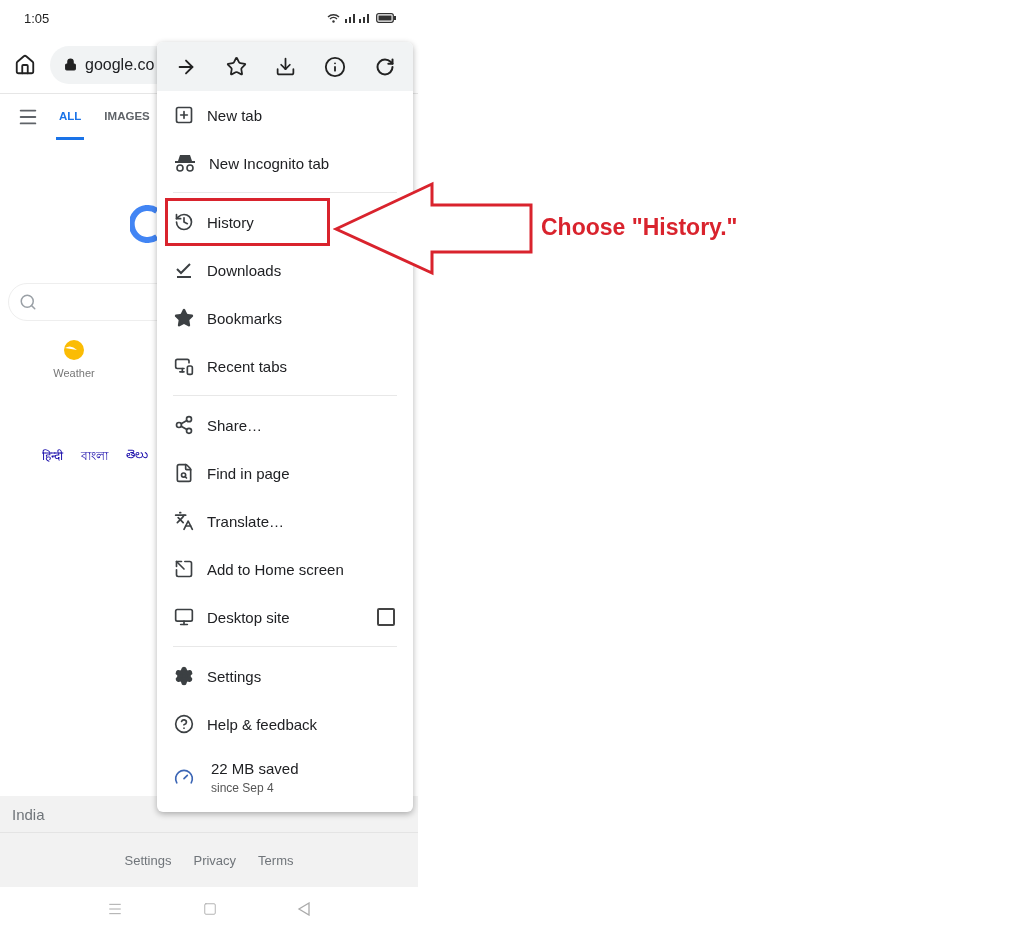 Image resolution: width=1024 pixels, height=931 pixels. I want to click on find-in-page-icon, so click(184, 473).